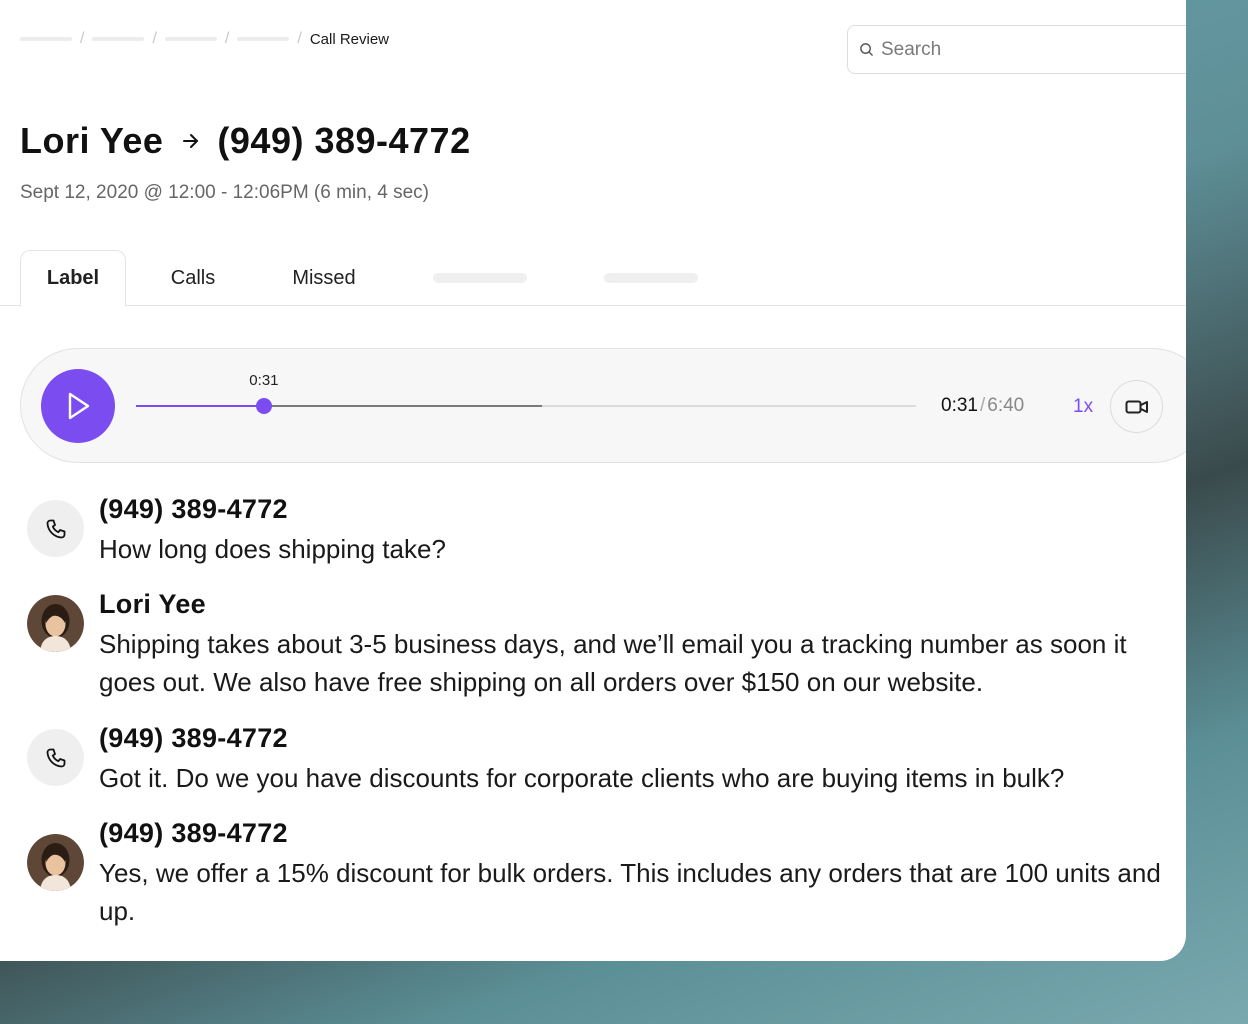  I want to click on breadcrumb: / / / / Call Review, so click(204, 39).